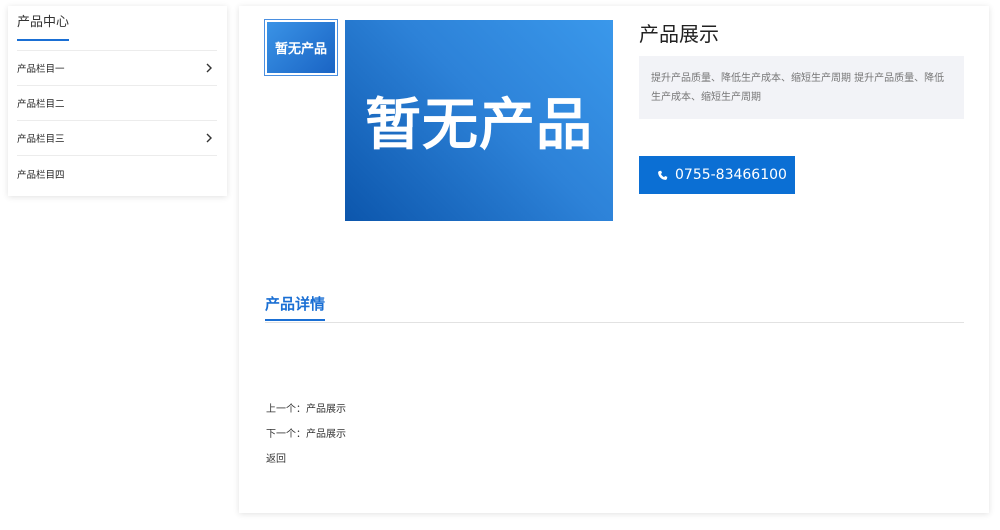  What do you see at coordinates (41, 139) in the screenshot?
I see `sidebar-item-label: 产品栏目三` at bounding box center [41, 139].